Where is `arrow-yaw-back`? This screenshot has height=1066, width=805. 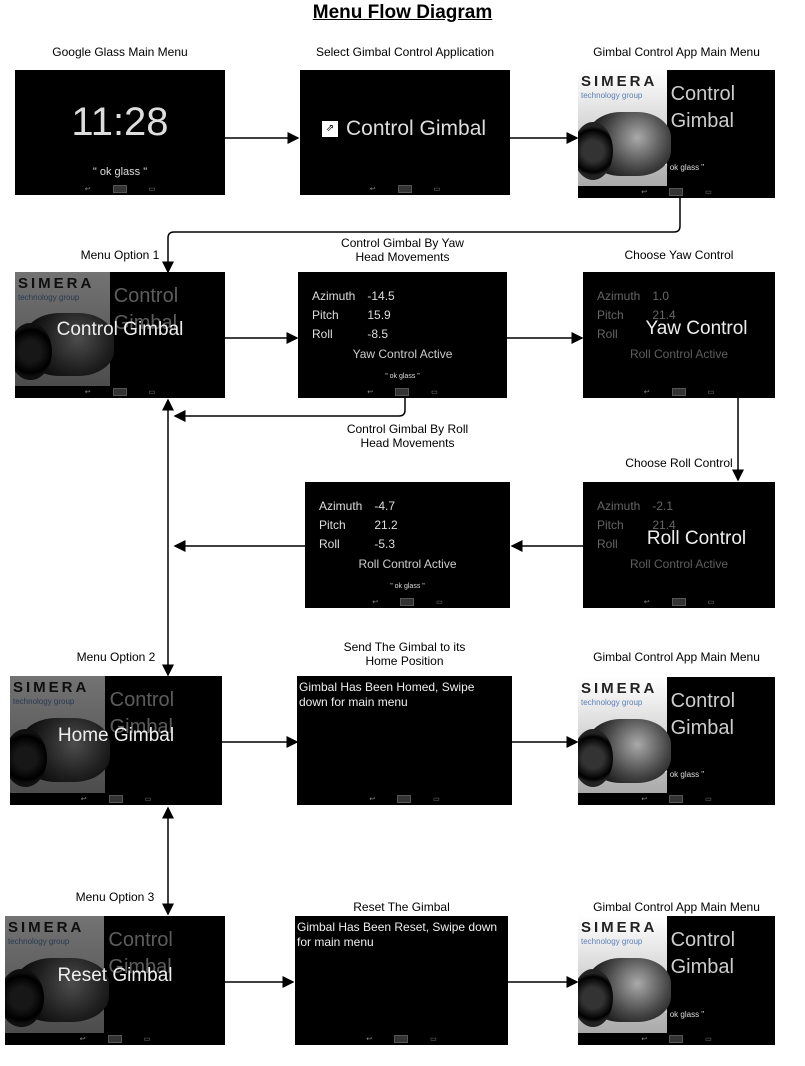 arrow-yaw-back is located at coordinates (289, 410).